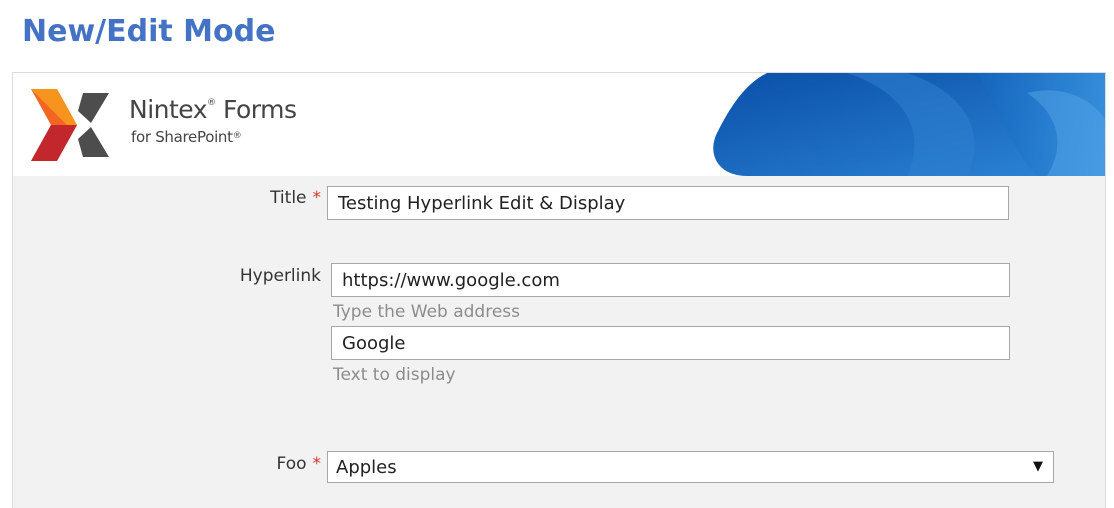  I want to click on hyperlink-url-input, so click(670, 280).